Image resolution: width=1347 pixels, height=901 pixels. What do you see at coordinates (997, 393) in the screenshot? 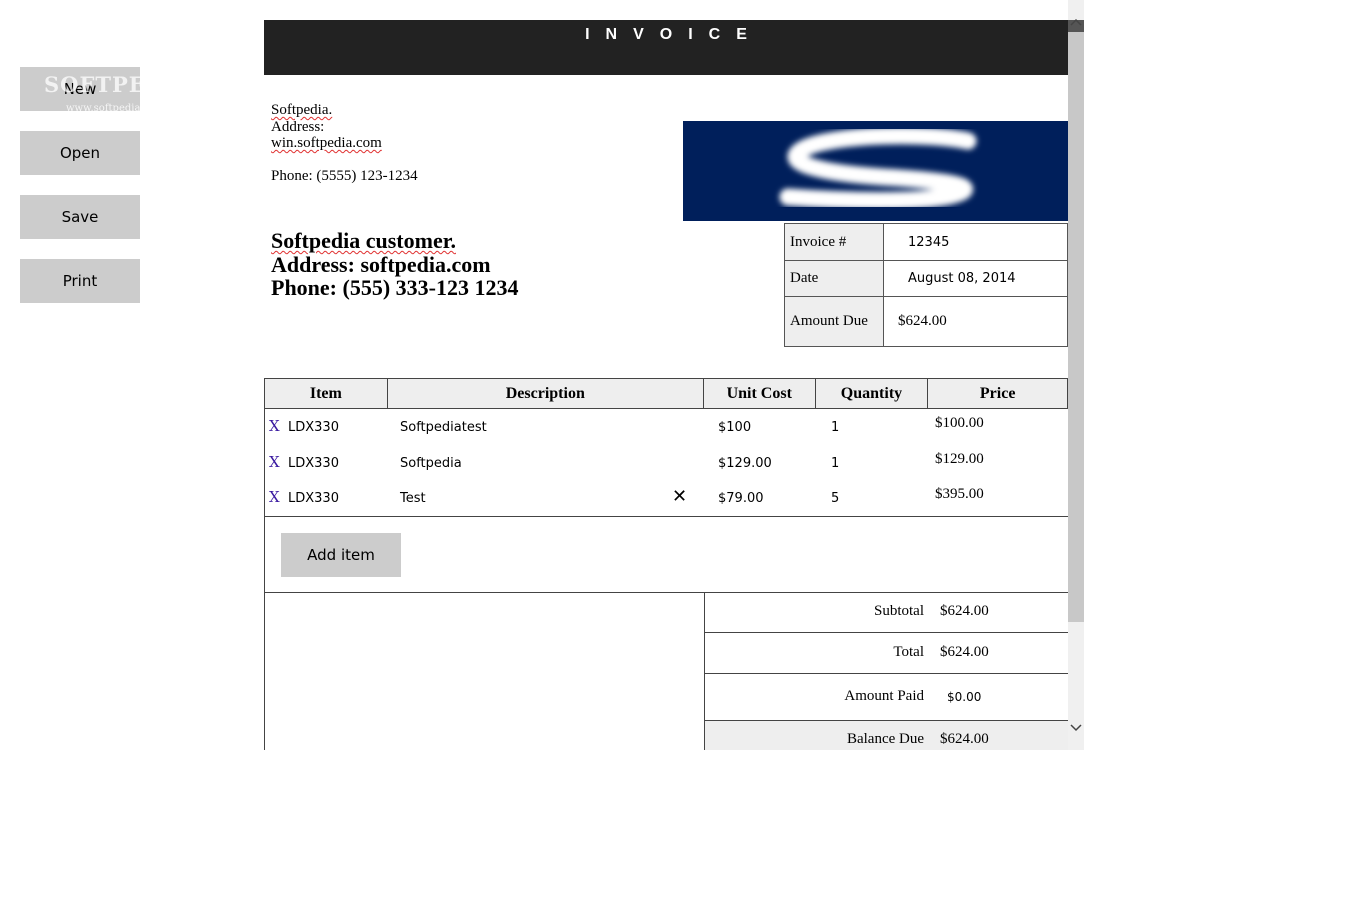
I see `column-price: Price` at bounding box center [997, 393].